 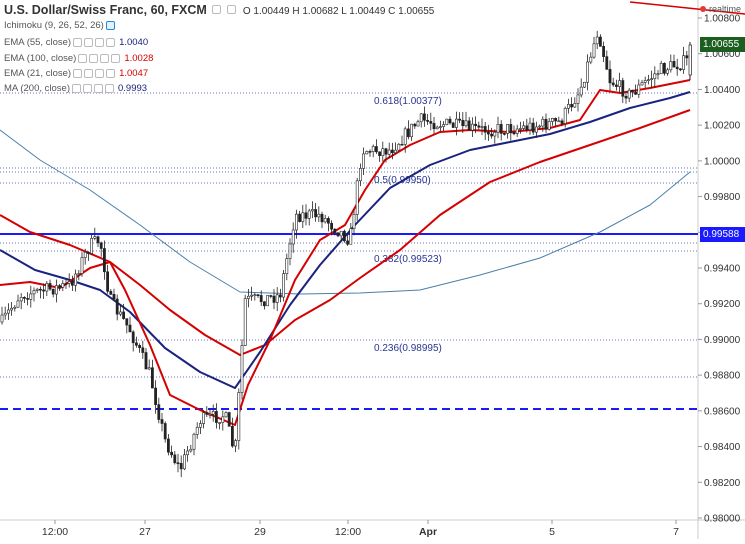 What do you see at coordinates (722, 161) in the screenshot?
I see `price-tick-label: 1.00000` at bounding box center [722, 161].